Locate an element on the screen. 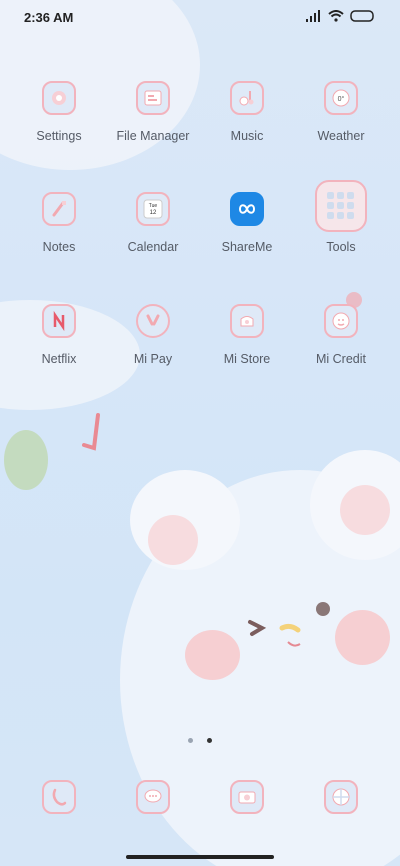  app-weather: 0° Weather is located at coordinates (341, 112).